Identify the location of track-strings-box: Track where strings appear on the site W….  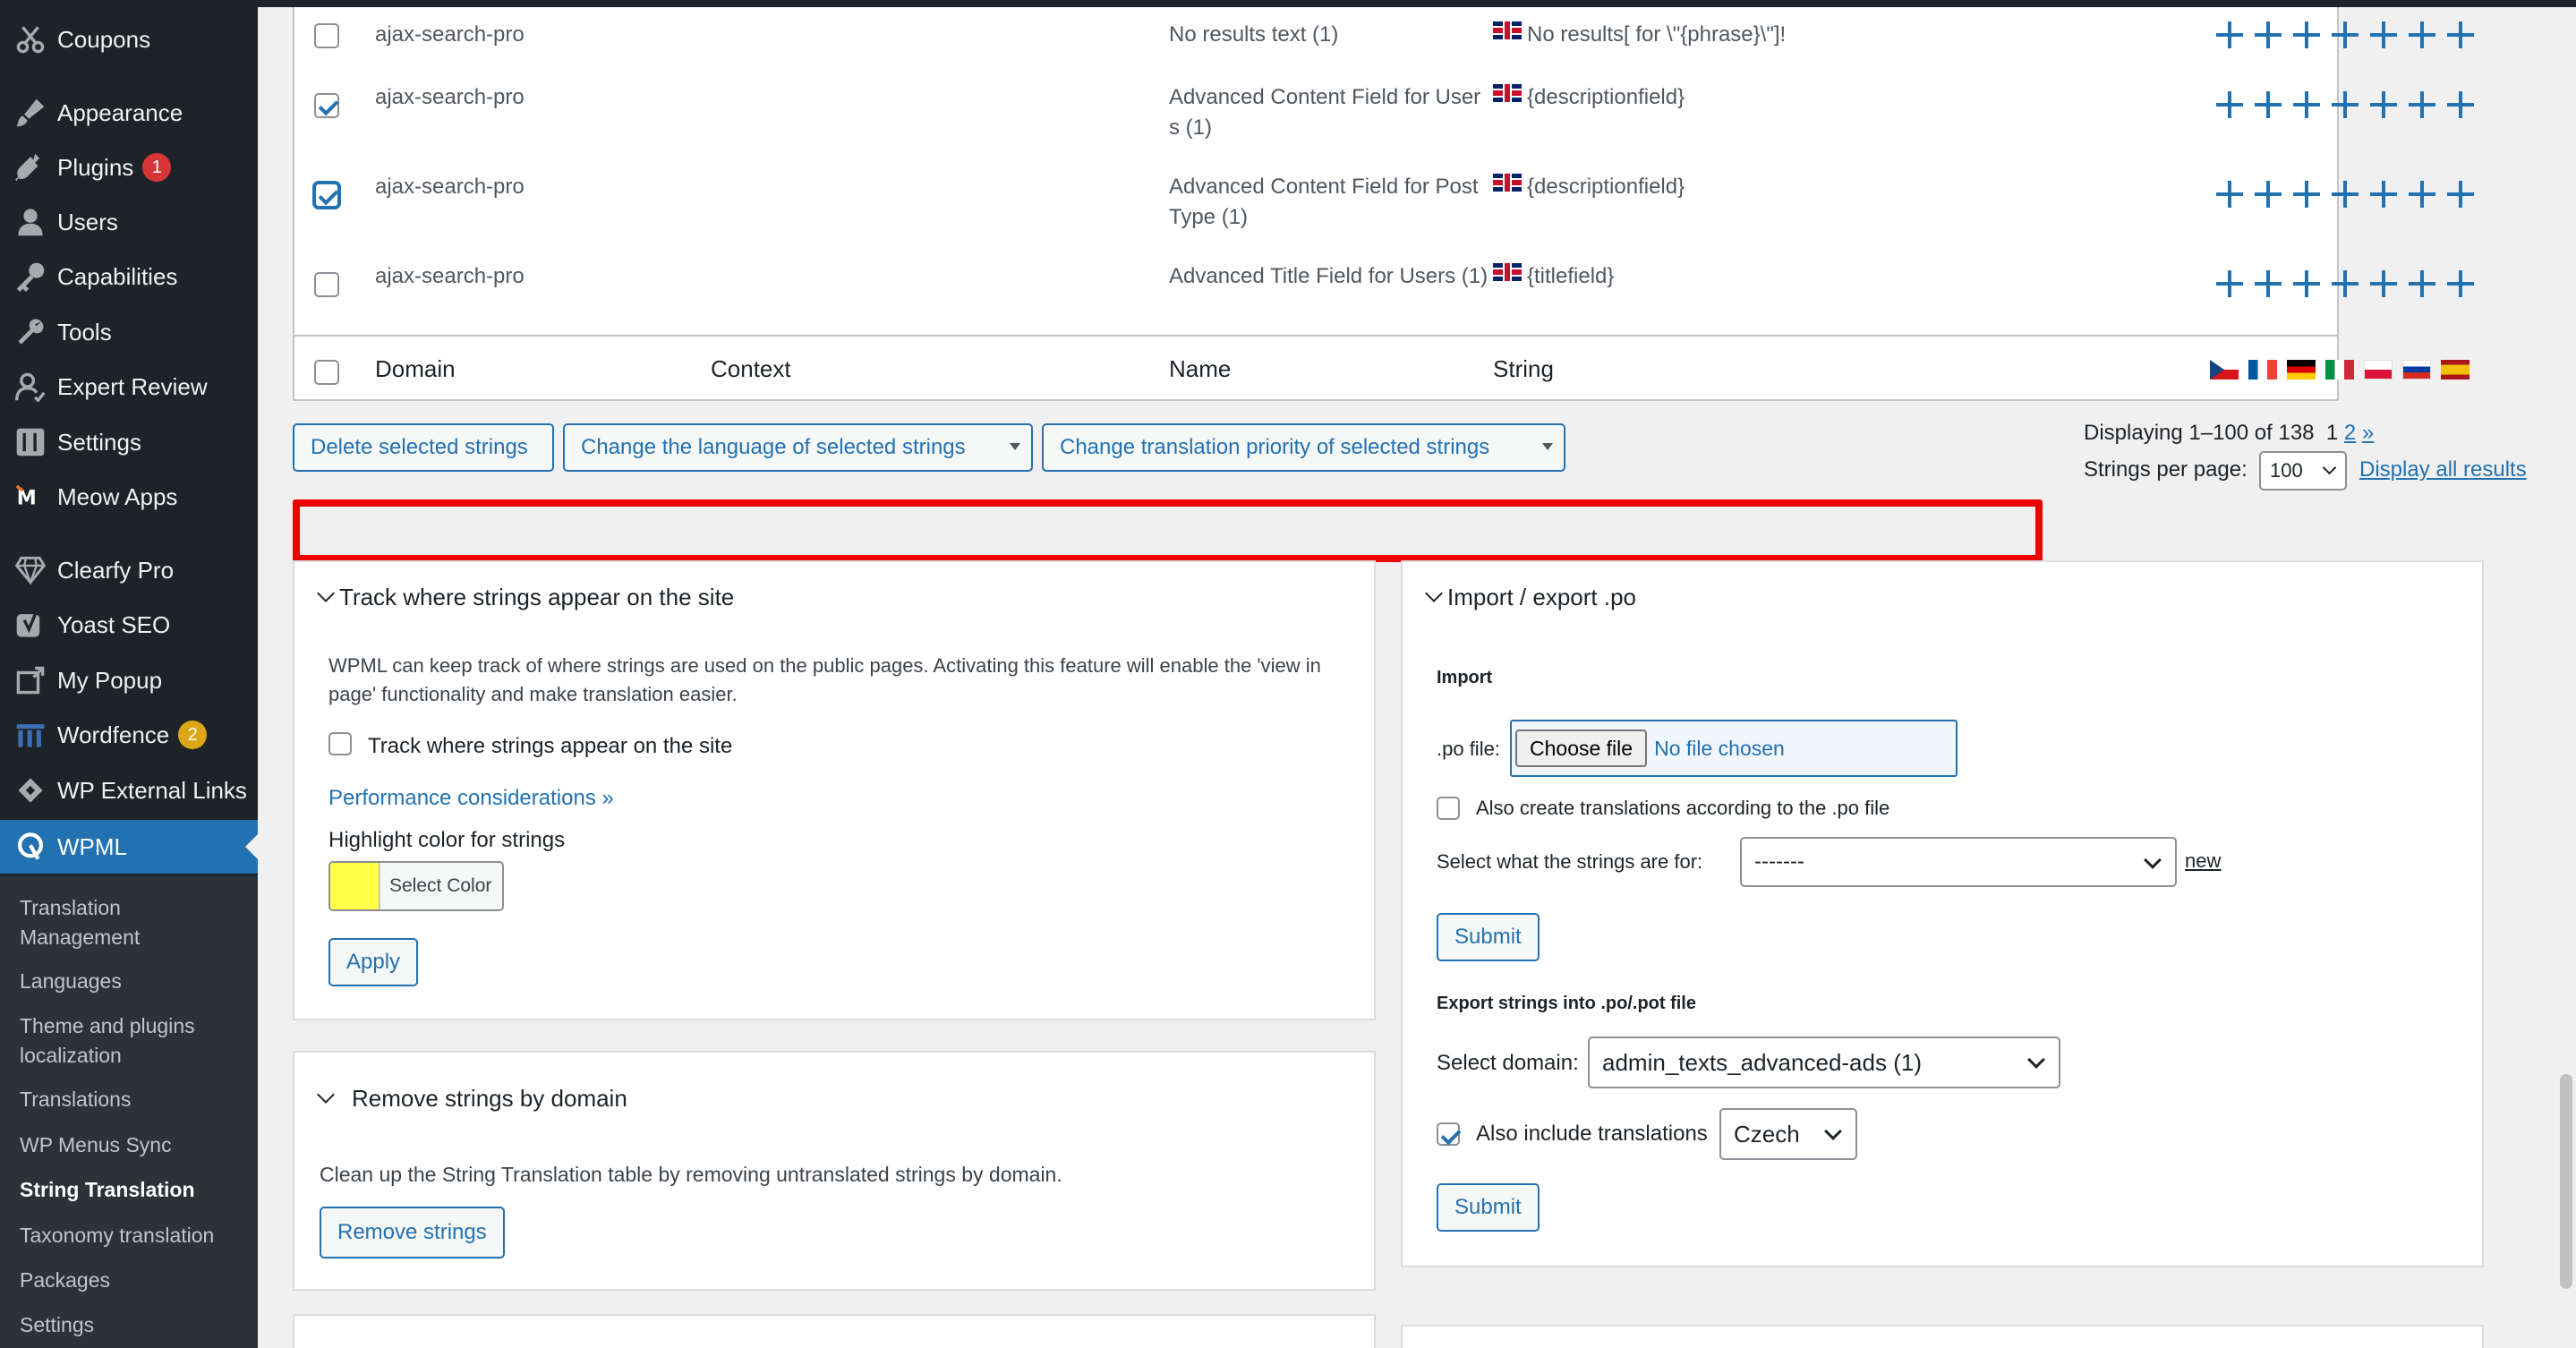
(834, 790).